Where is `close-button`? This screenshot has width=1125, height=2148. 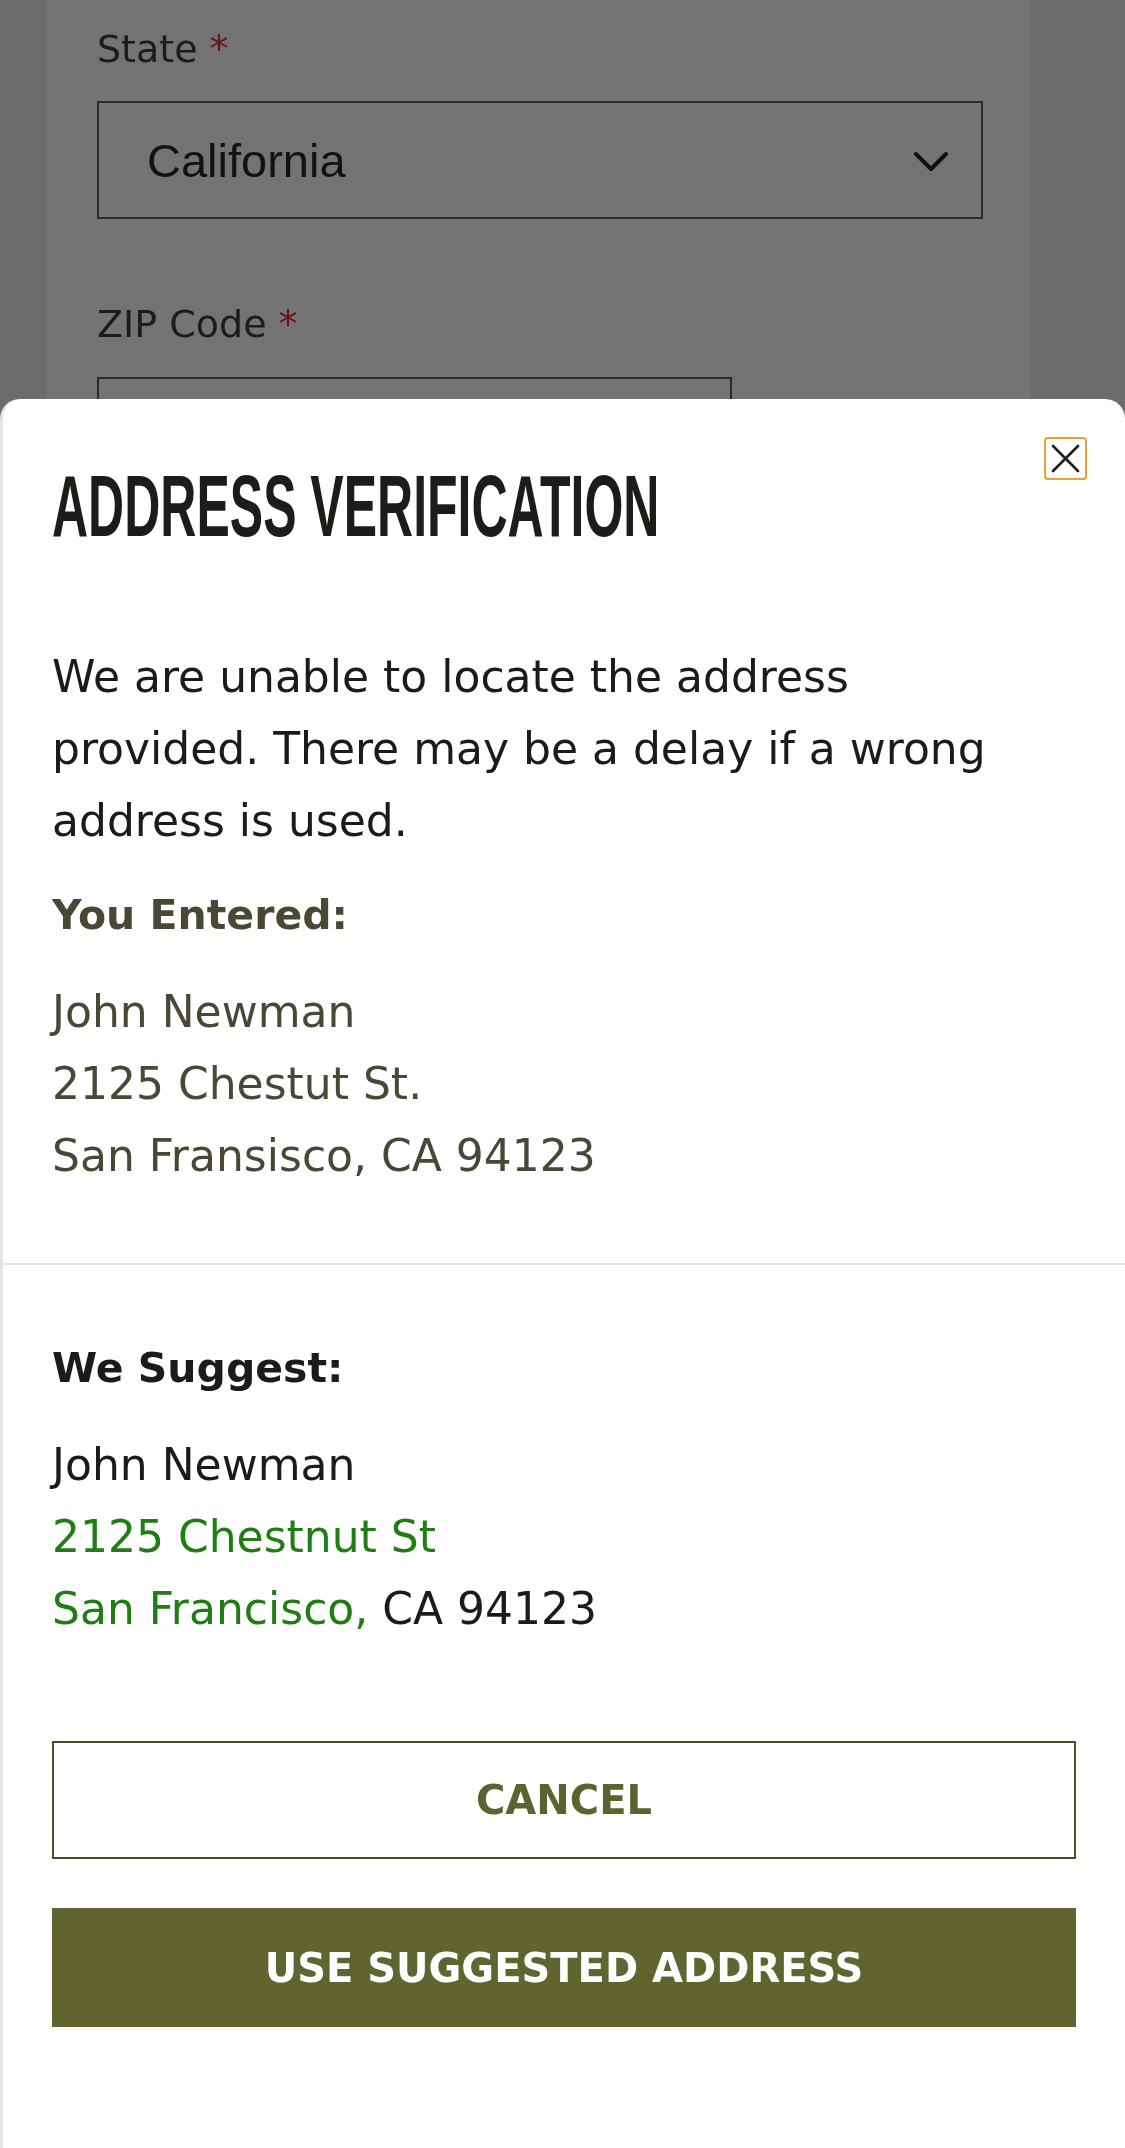 close-button is located at coordinates (1065, 458).